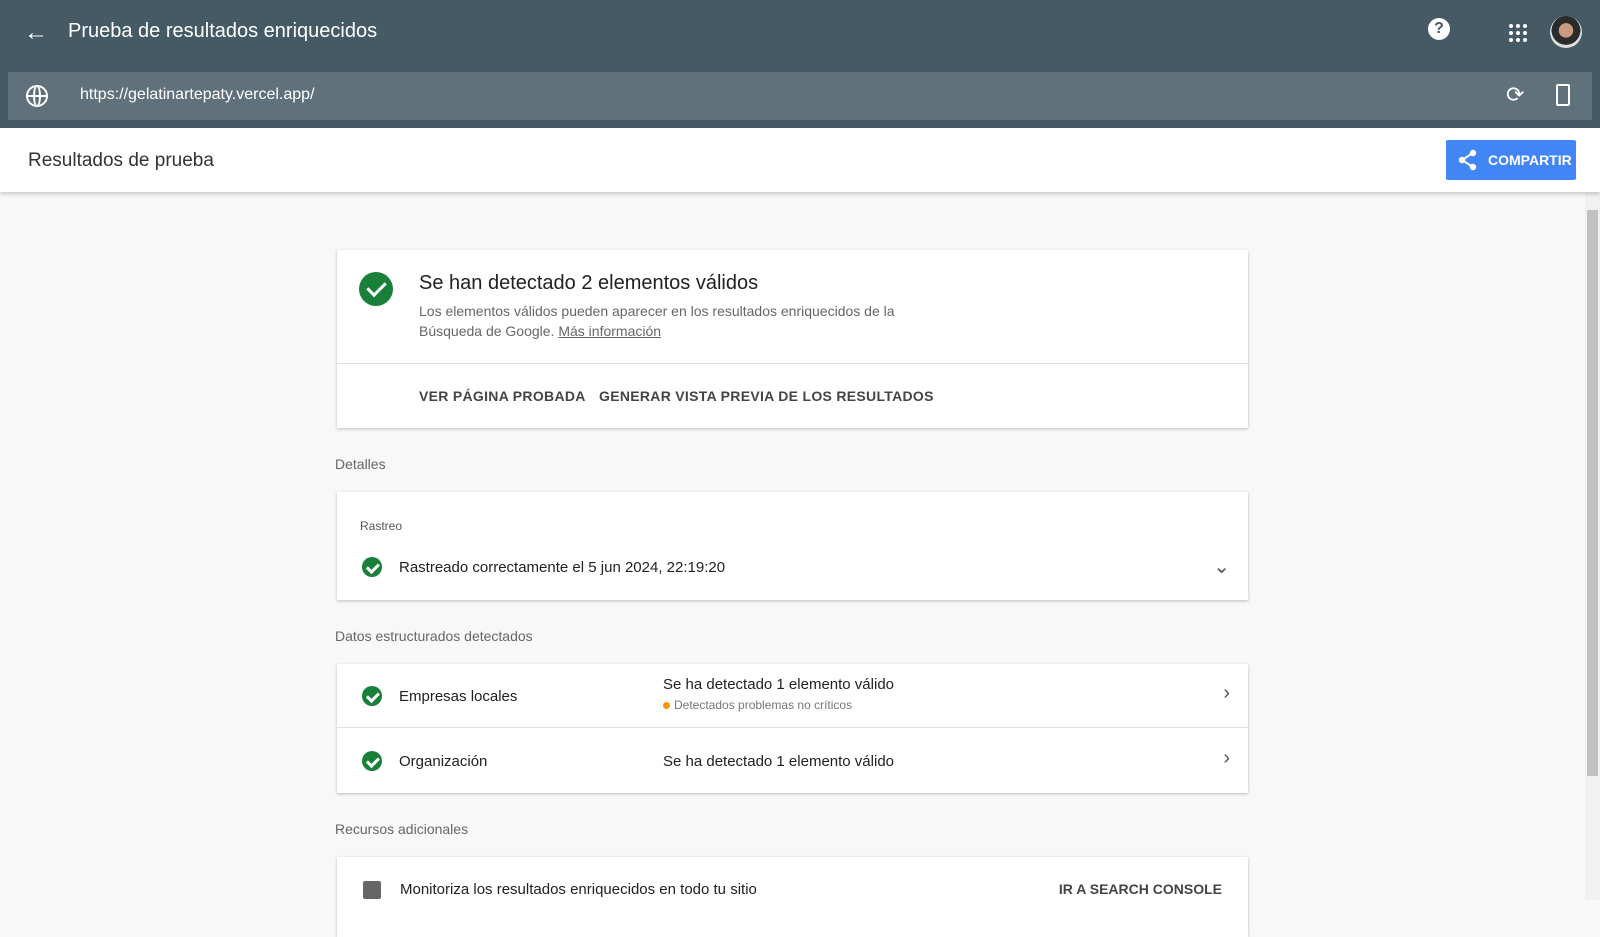 The height and width of the screenshot is (937, 1600). I want to click on share-icon, so click(1467, 160).